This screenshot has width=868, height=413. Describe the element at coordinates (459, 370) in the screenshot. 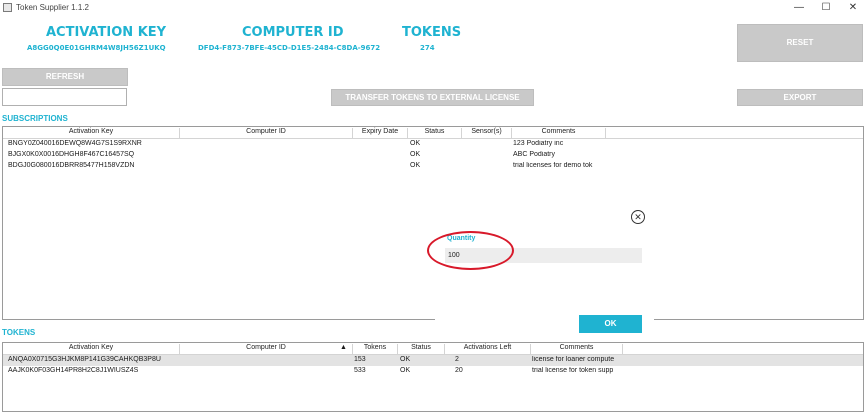

I see `cell-activations-left: 20` at that location.